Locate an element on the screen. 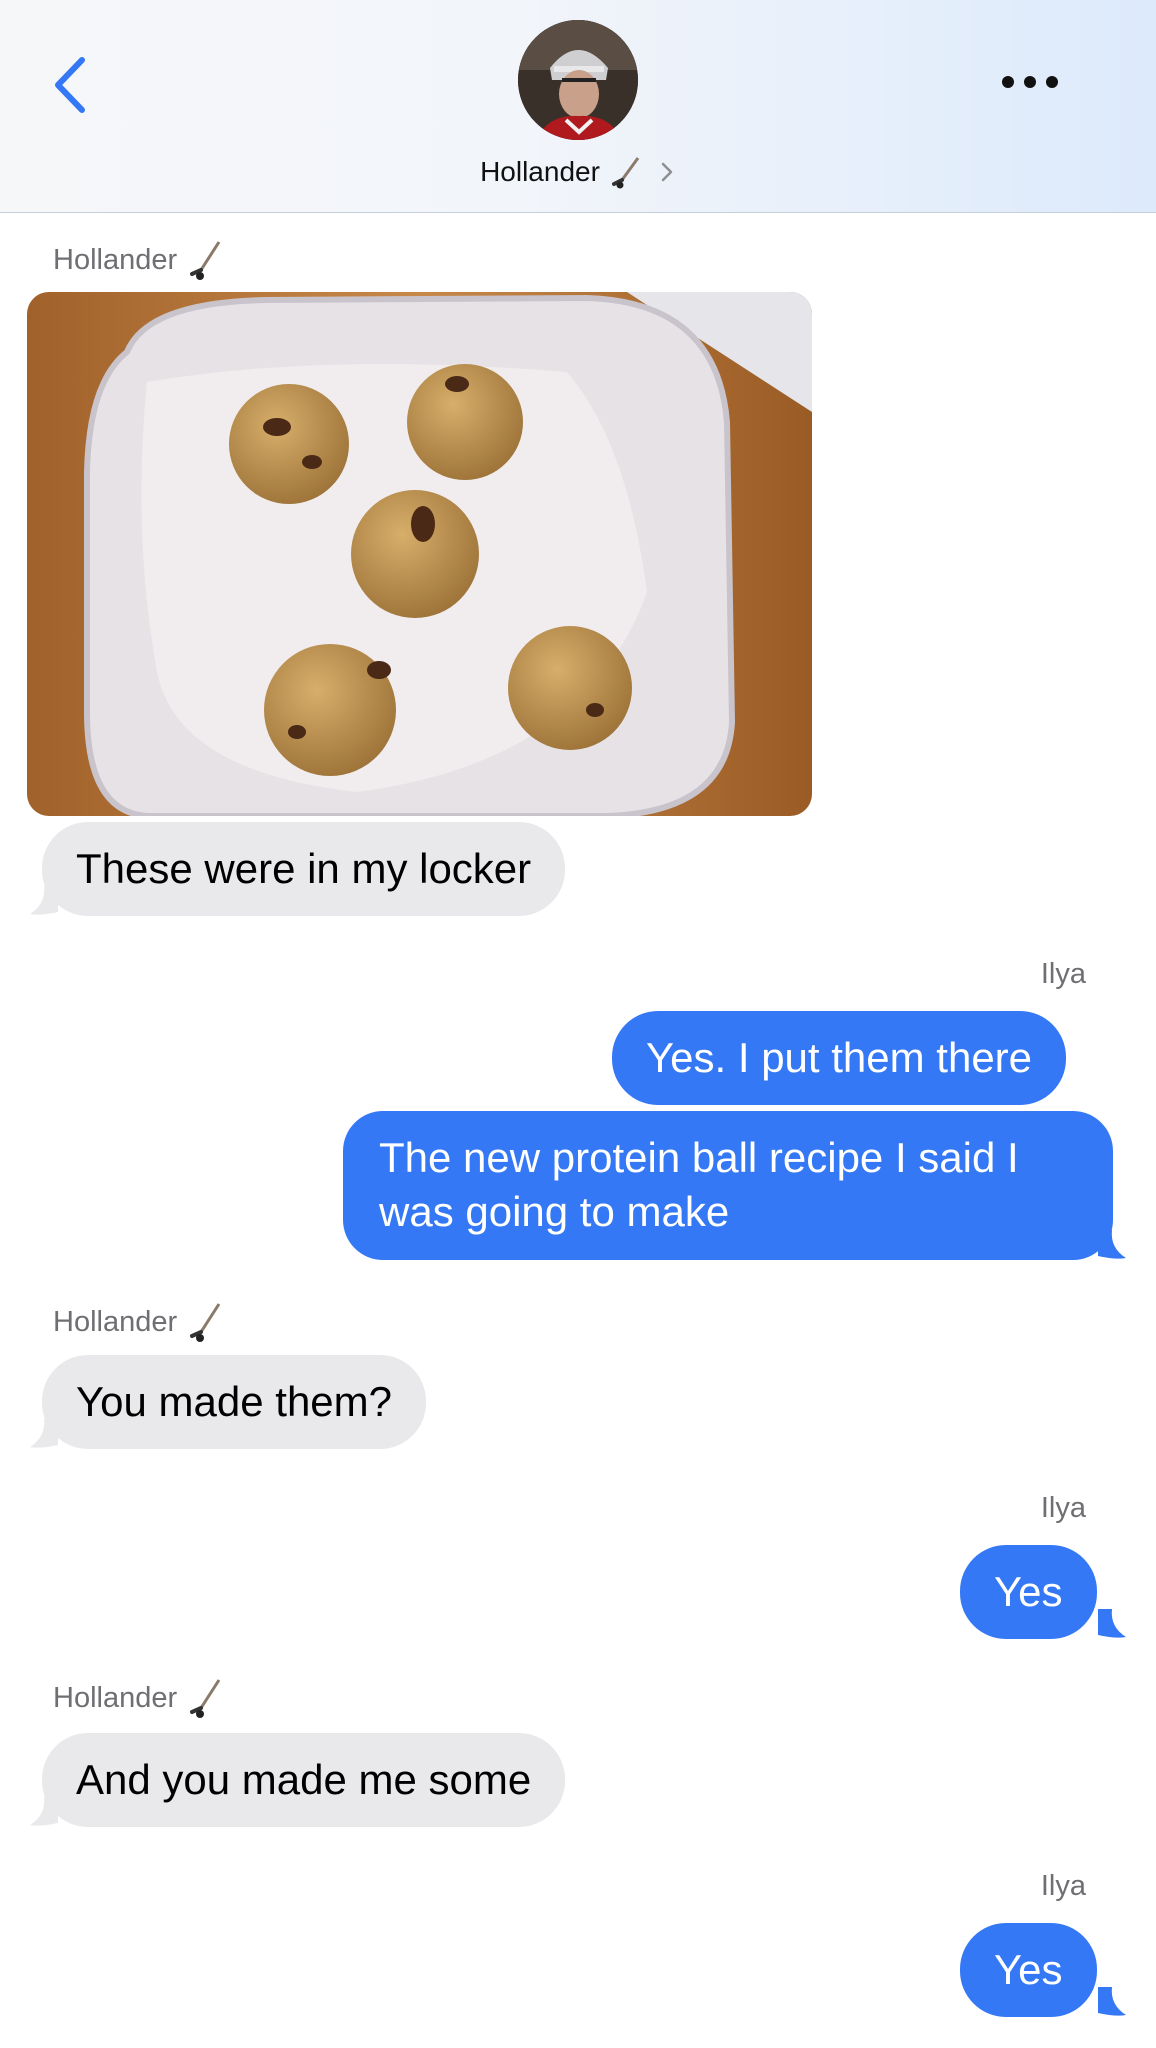 Image resolution: width=1156 pixels, height=2048 pixels. contact-avatar is located at coordinates (578, 80).